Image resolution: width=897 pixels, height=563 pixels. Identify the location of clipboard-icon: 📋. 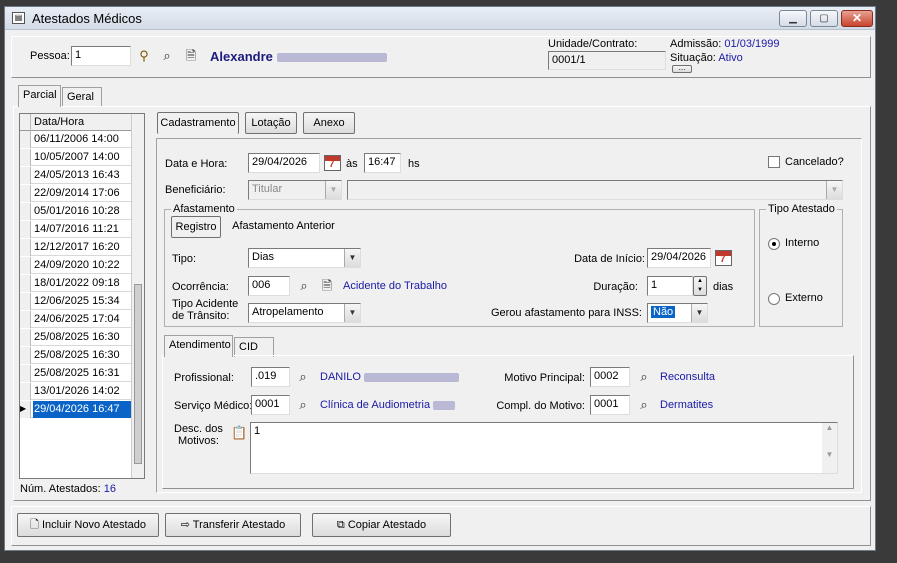
(239, 433).